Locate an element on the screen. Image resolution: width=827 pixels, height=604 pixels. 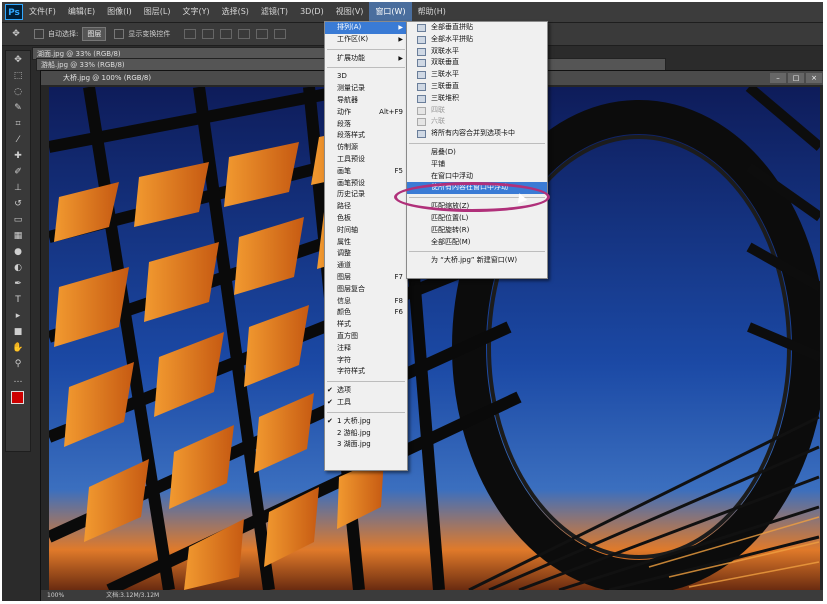
healing-brush-icon: ✚ is located at coordinates (18, 156).